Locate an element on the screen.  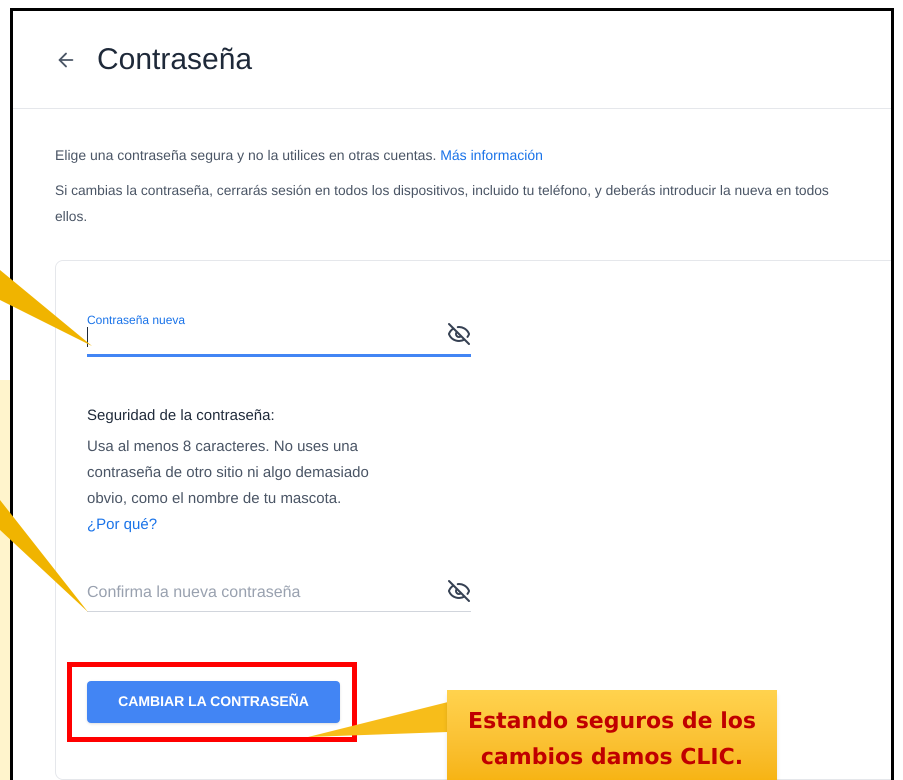
text-cursor is located at coordinates (87, 337).